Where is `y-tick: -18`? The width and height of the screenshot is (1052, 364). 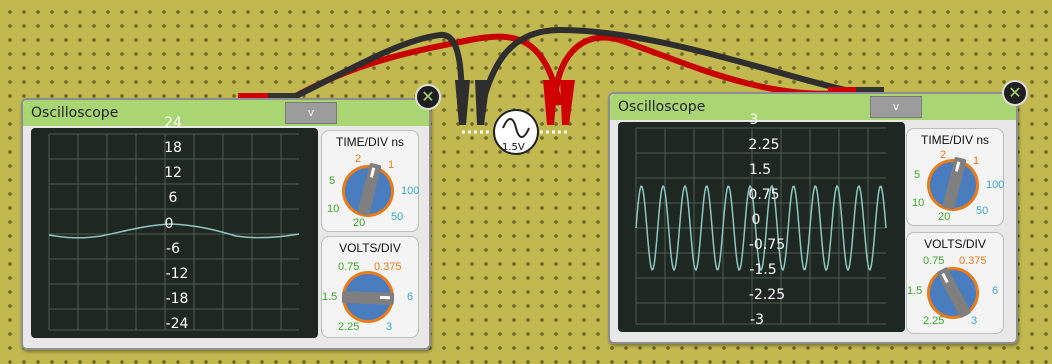
y-tick: -18 is located at coordinates (177, 299).